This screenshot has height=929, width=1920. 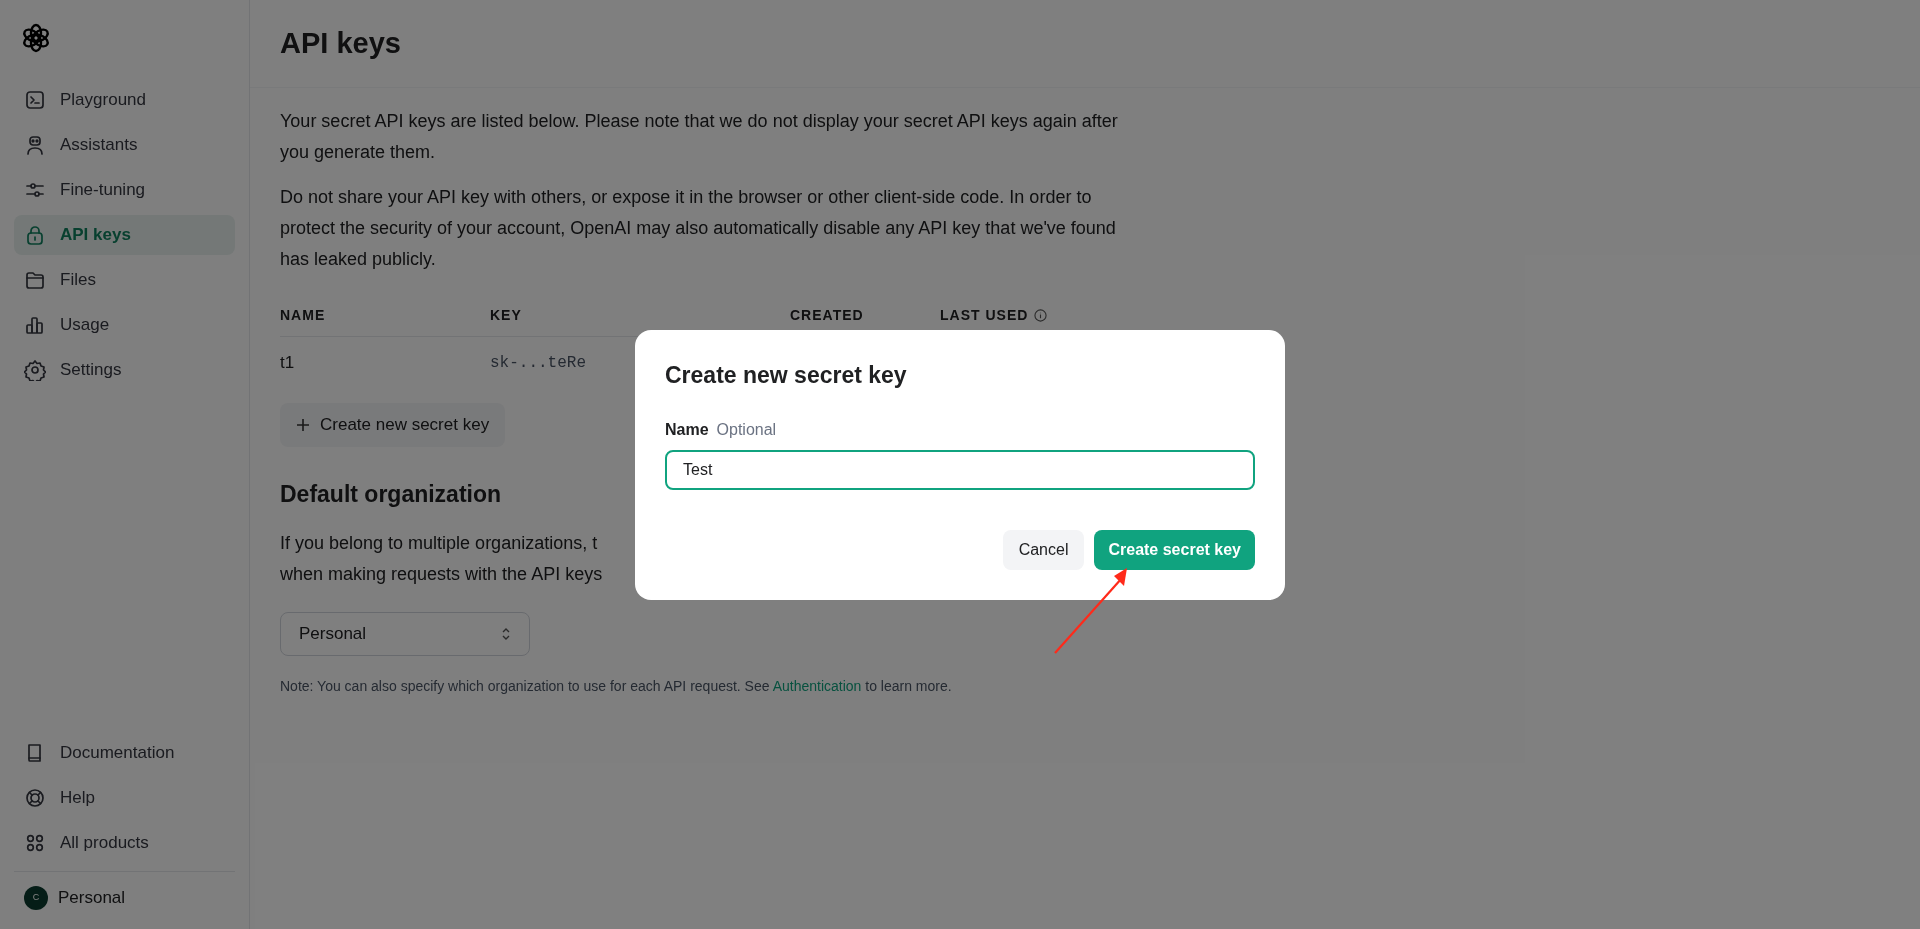 What do you see at coordinates (984, 315) in the screenshot?
I see `column-header: LAST USED` at bounding box center [984, 315].